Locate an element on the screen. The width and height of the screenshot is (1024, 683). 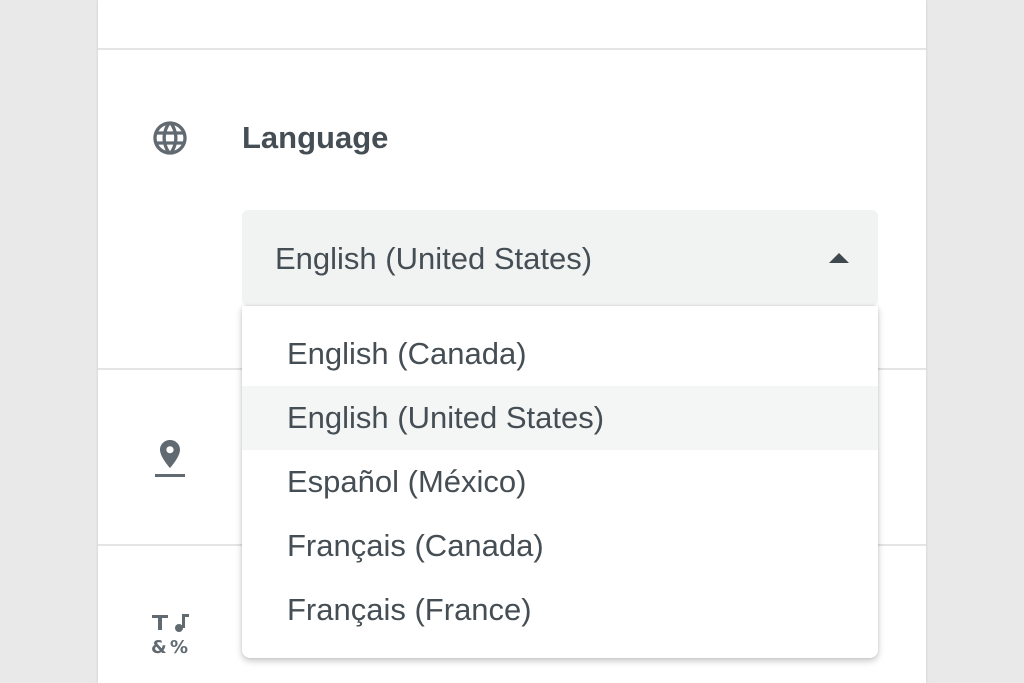
language-option-francais-canada: Français (Canada) is located at coordinates (560, 546).